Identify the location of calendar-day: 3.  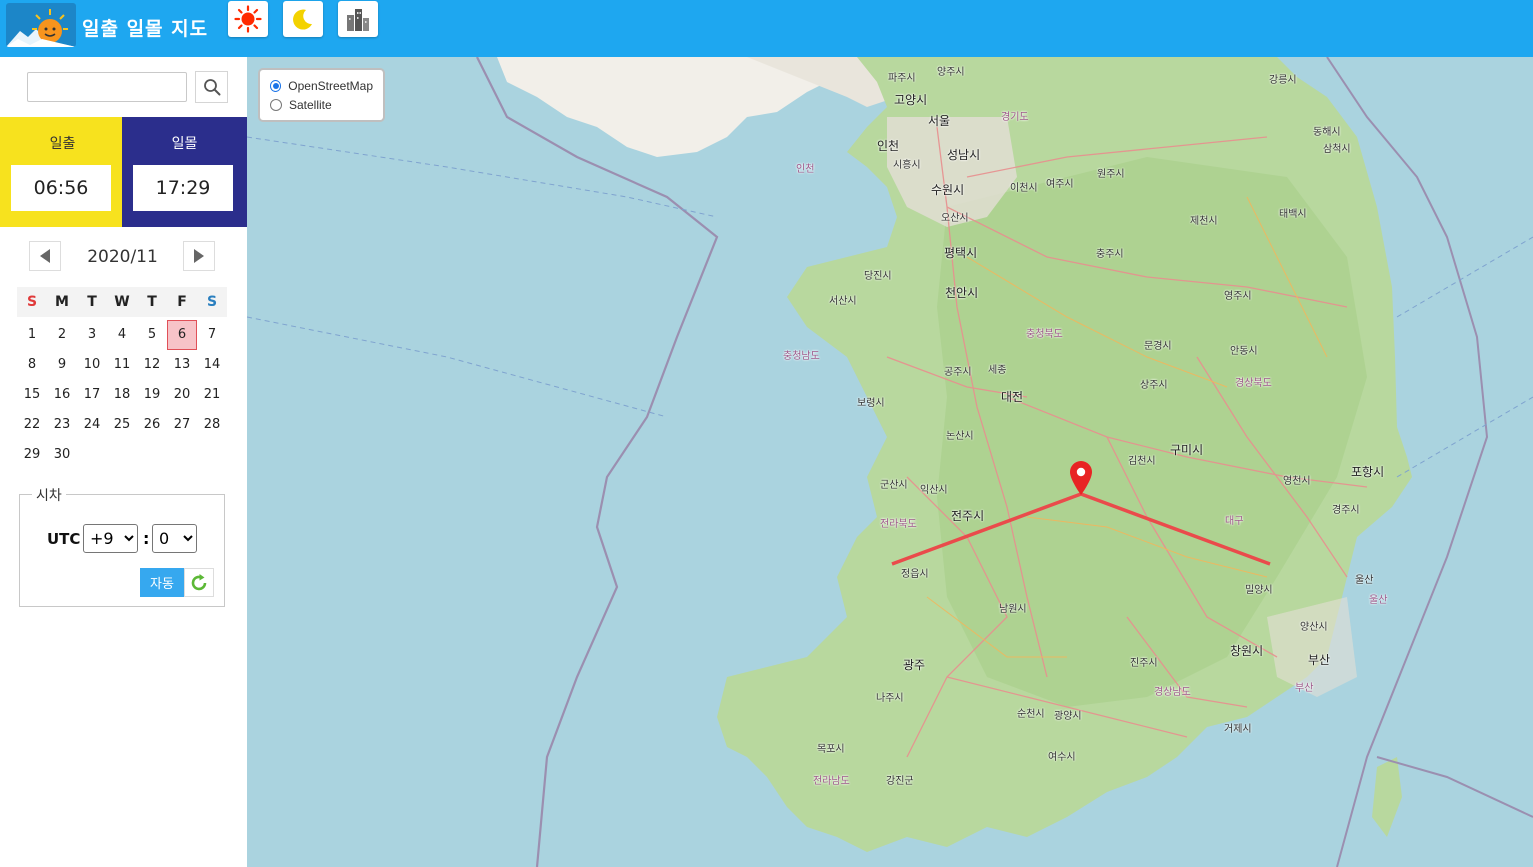
(92, 335).